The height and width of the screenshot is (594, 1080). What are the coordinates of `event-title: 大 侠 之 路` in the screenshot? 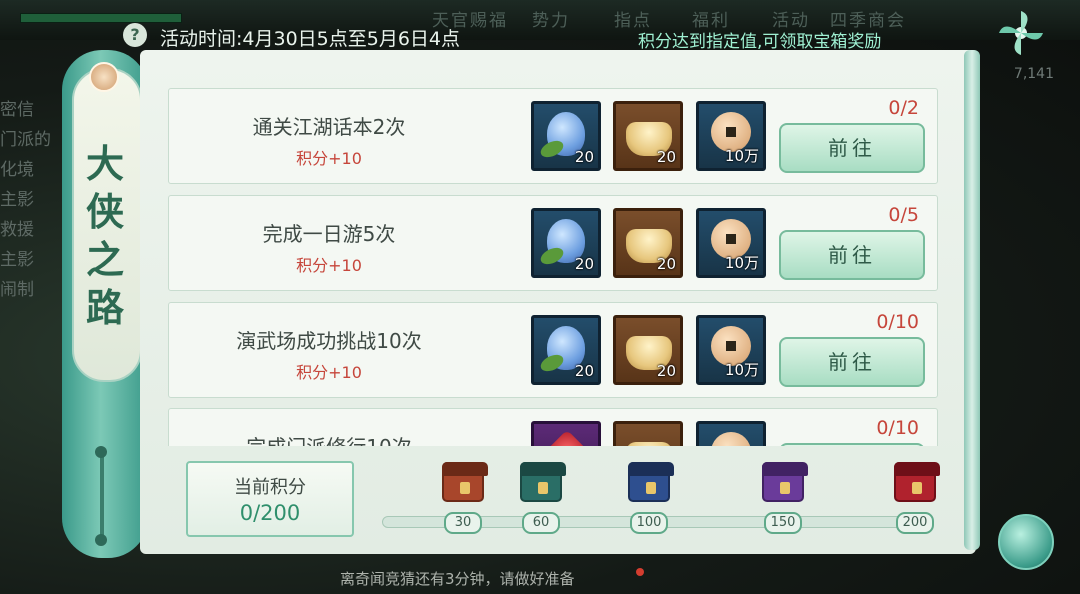 It's located at (105, 236).